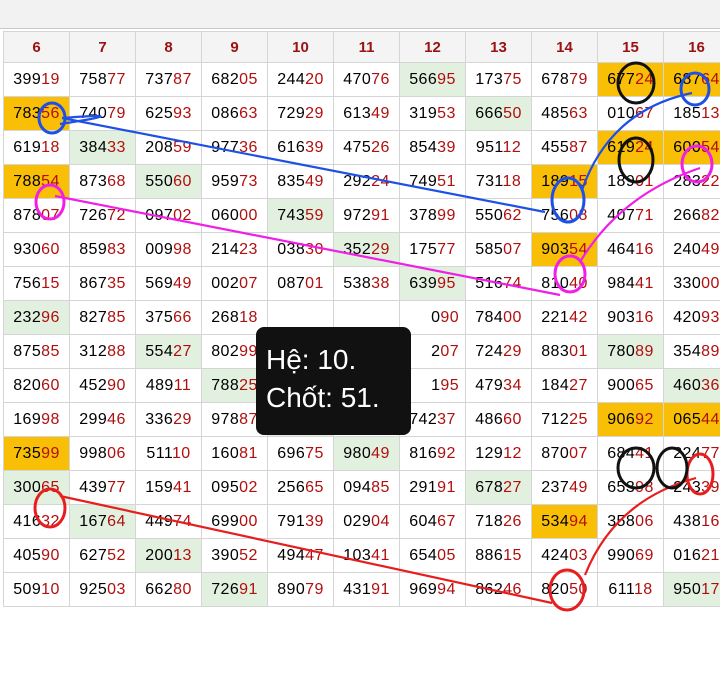 The width and height of the screenshot is (720, 692). I want to click on number-head: 438, so click(687, 521).